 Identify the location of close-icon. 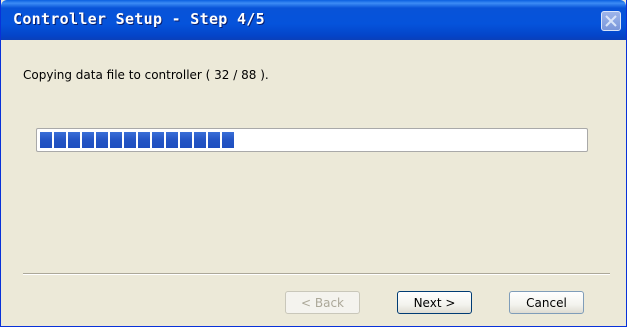
(611, 21).